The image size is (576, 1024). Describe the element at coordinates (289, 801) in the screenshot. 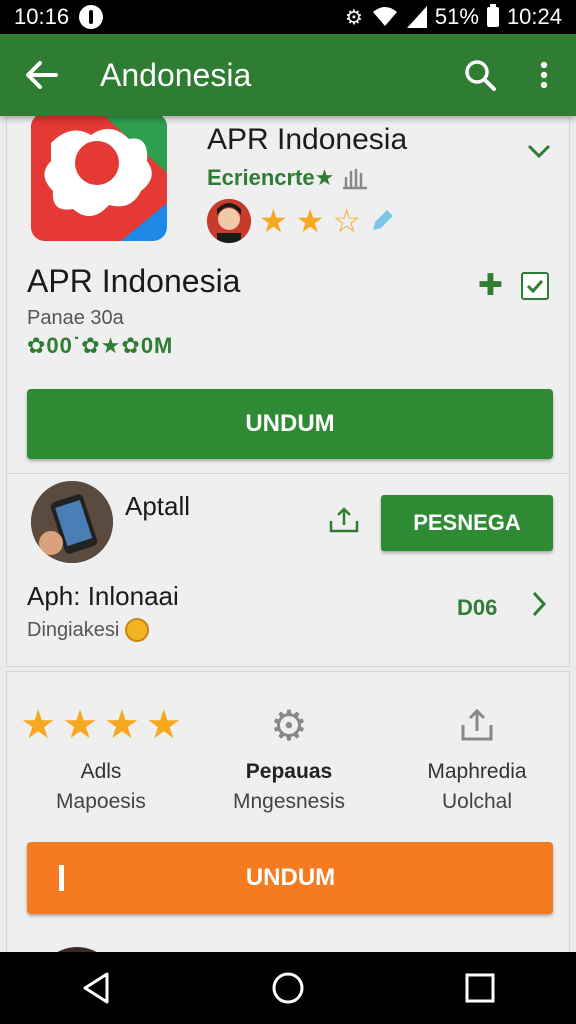

I see `stat-sublabel: Mngesnesis` at that location.